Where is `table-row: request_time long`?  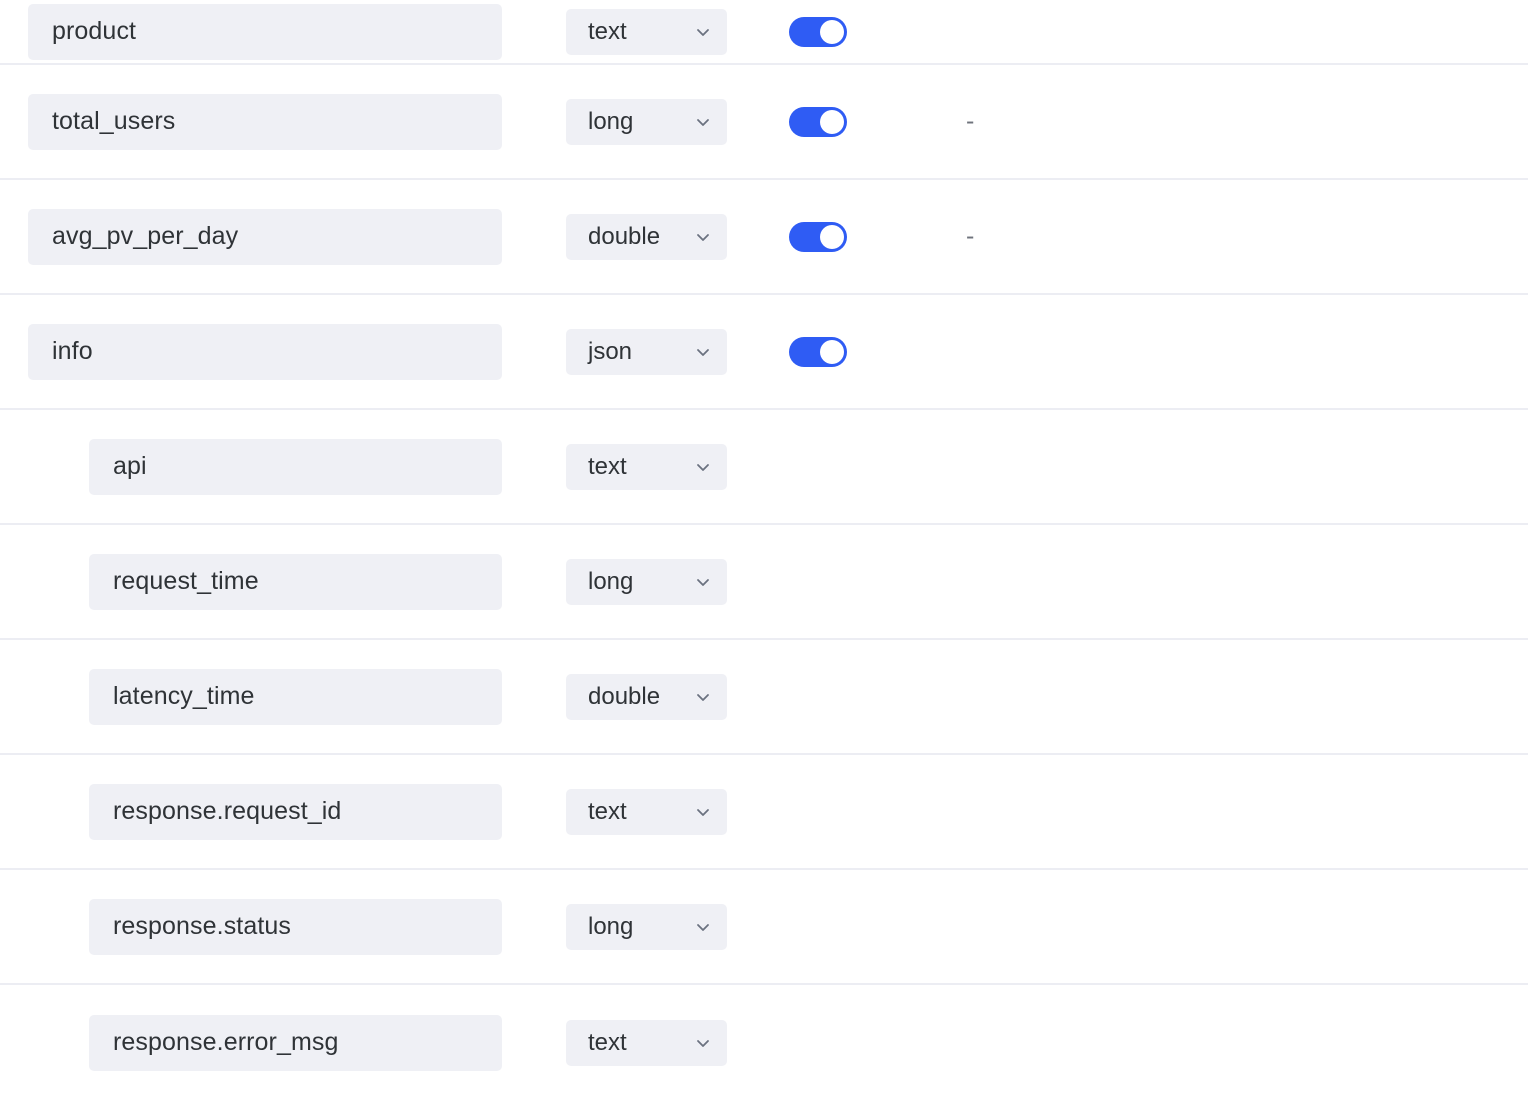 table-row: request_time long is located at coordinates (764, 582).